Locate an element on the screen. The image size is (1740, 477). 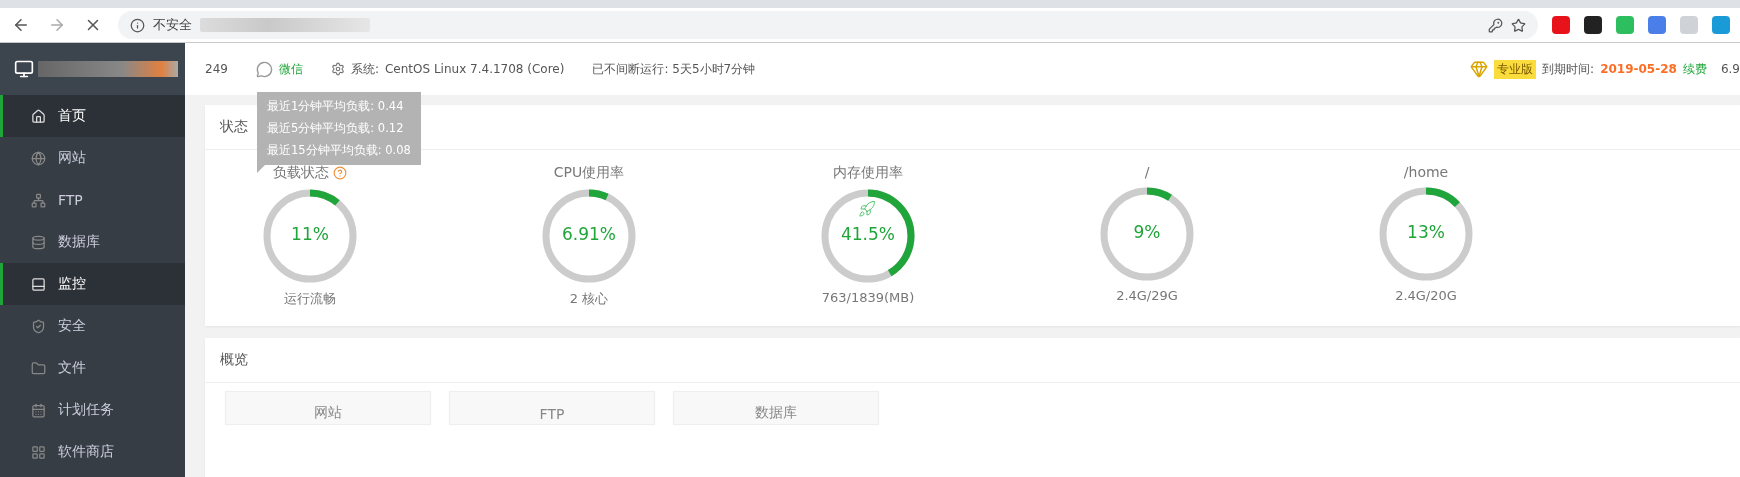
shield-icon is located at coordinates (38, 326).